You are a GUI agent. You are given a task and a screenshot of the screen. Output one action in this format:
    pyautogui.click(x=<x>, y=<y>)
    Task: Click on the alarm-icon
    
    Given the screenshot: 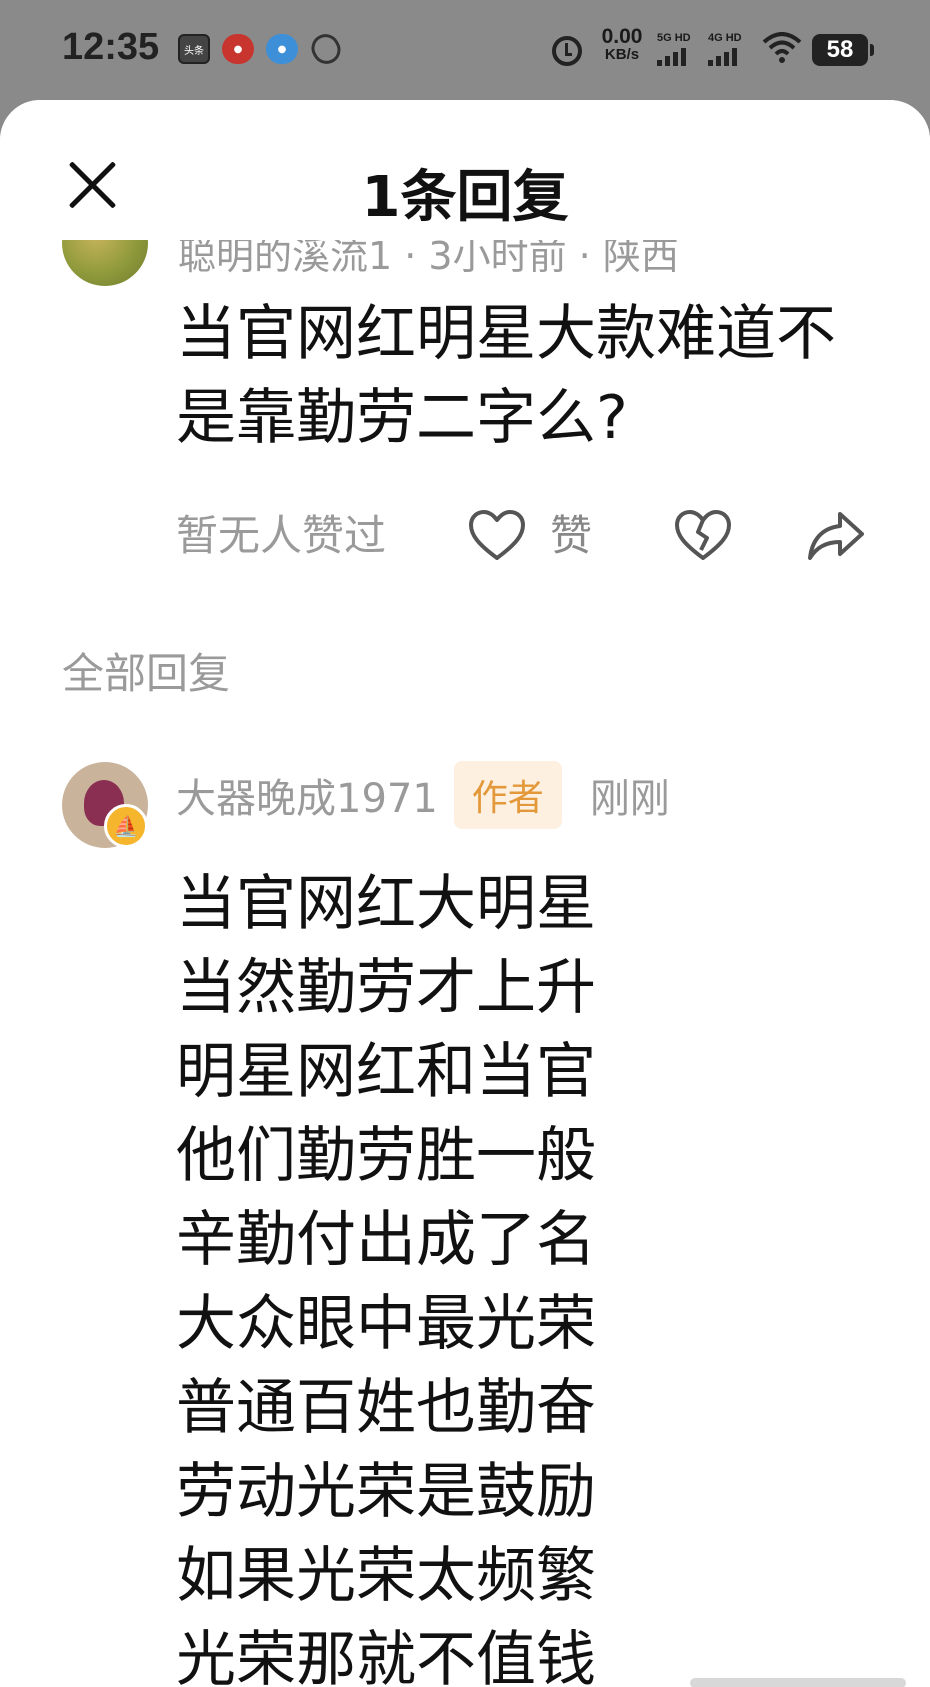 What is the action you would take?
    pyautogui.click(x=567, y=51)
    